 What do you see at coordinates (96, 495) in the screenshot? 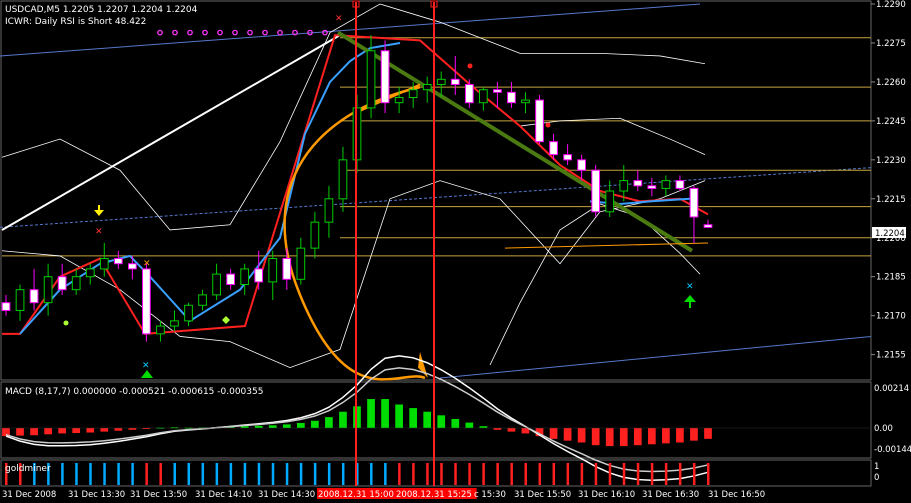
I see `time-tick-label: 31 Dec 13:30` at bounding box center [96, 495].